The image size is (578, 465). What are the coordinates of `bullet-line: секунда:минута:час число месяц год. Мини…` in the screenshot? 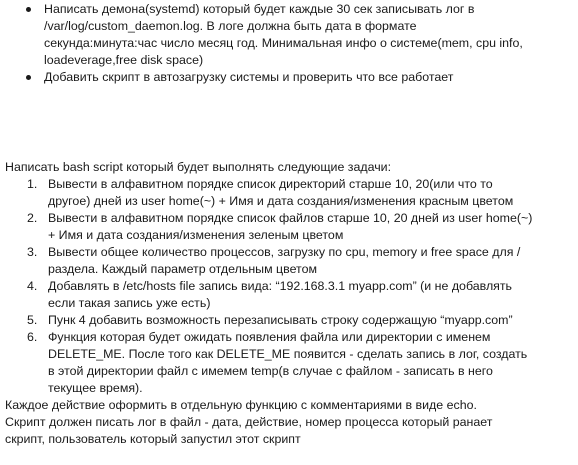 It's located at (283, 43).